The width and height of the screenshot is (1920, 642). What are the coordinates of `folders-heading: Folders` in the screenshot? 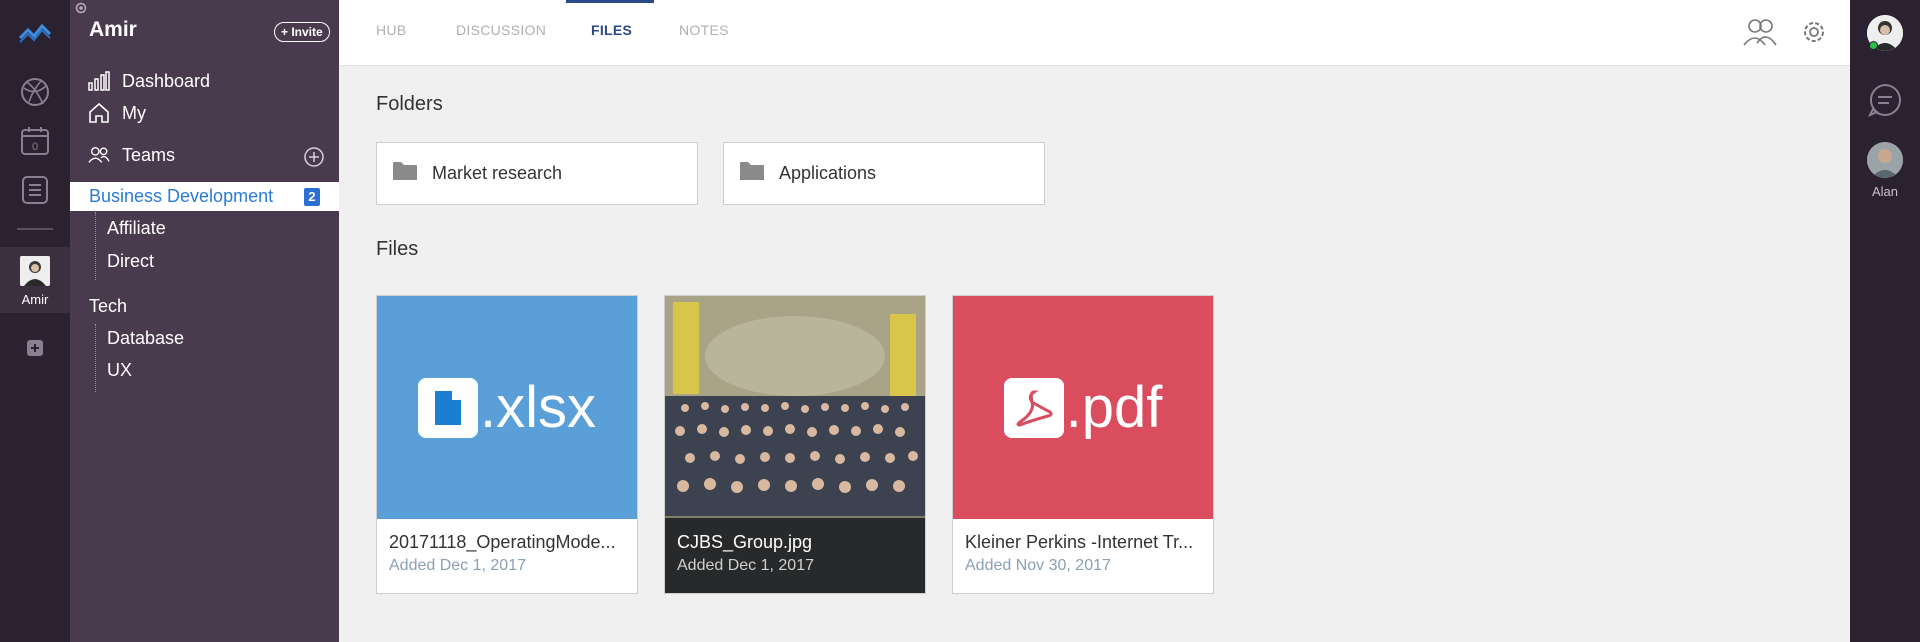 It's located at (409, 104).